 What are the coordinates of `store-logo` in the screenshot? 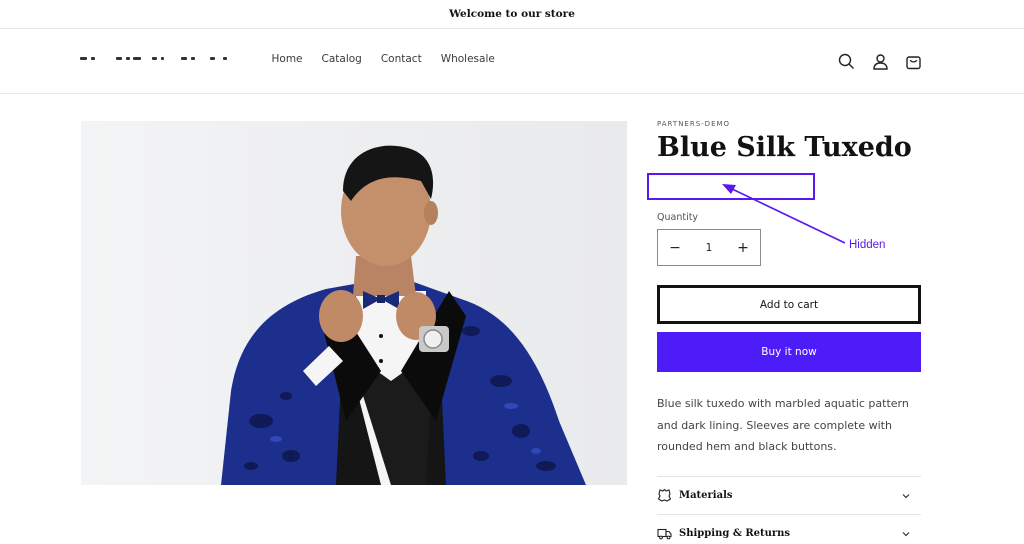 It's located at (157, 59).